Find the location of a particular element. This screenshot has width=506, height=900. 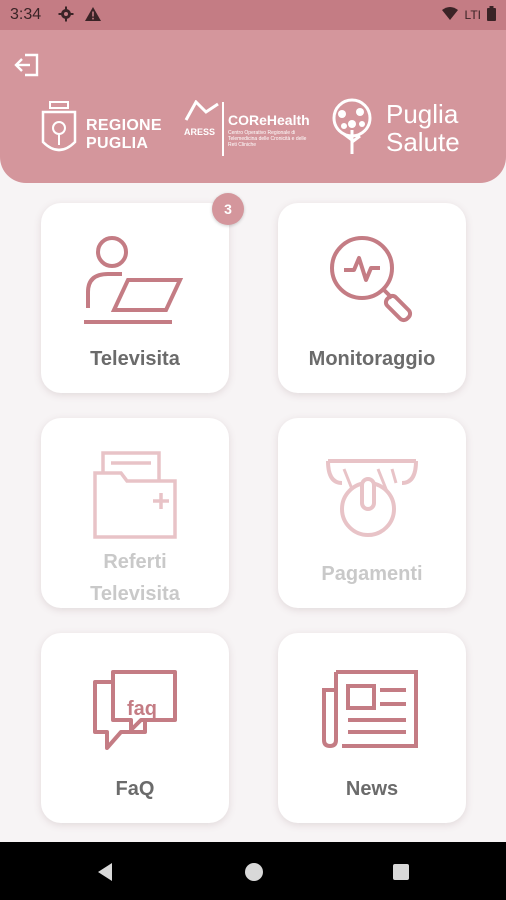

referti-label: Referti Televisita is located at coordinates (135, 578).